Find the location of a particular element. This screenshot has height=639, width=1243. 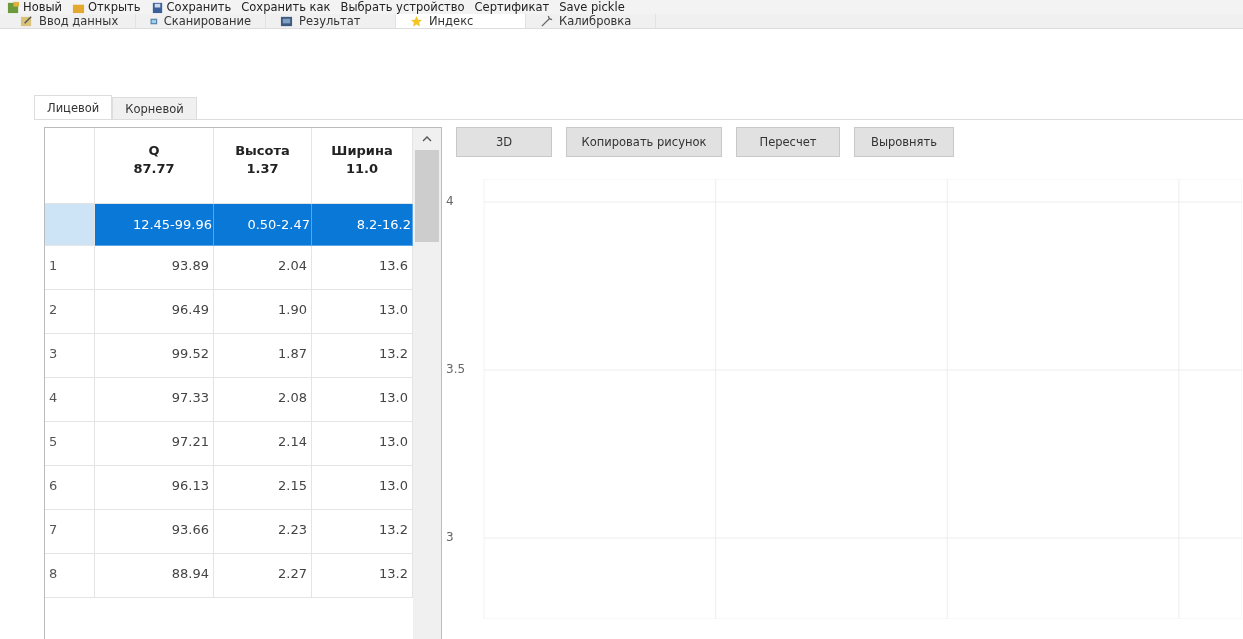

table-cell: 97.21 is located at coordinates (154, 444).